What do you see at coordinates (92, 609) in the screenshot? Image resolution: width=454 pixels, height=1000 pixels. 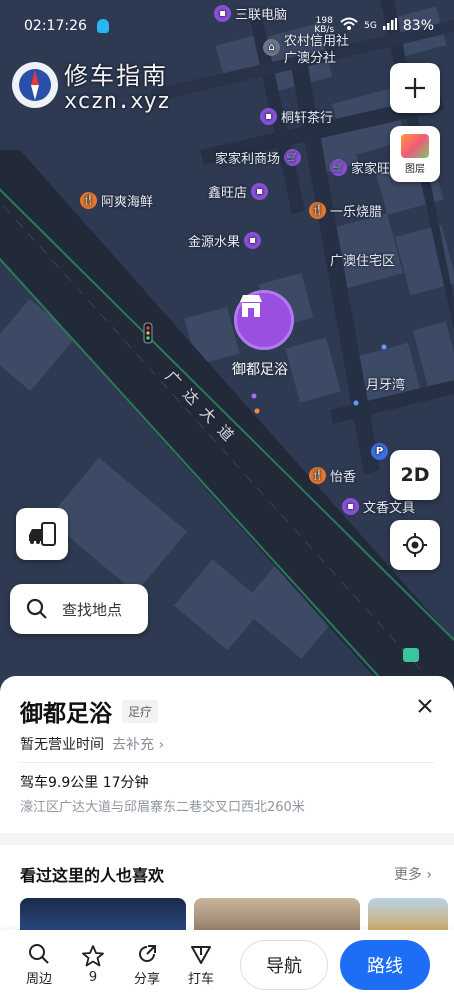 I see `search-placeholder: 查找地点` at bounding box center [92, 609].